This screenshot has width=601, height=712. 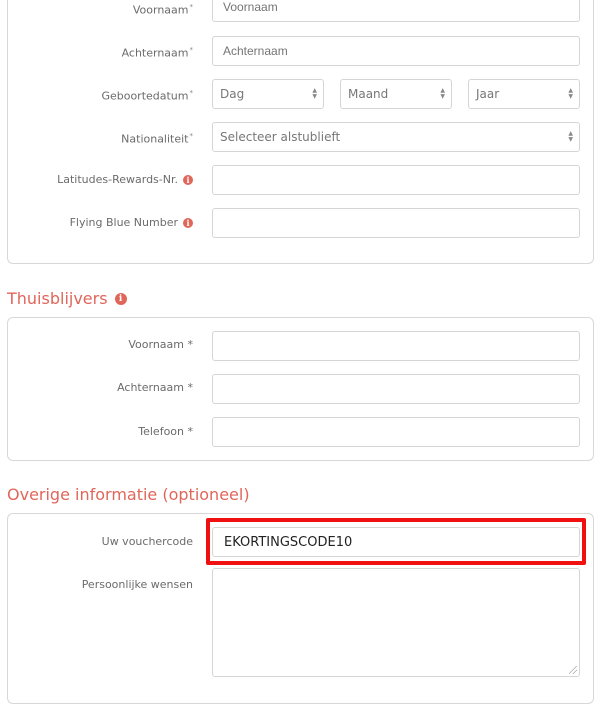 I want to click on nationality-select: Selecteer alstublieft ▲ ▼, so click(x=396, y=137).